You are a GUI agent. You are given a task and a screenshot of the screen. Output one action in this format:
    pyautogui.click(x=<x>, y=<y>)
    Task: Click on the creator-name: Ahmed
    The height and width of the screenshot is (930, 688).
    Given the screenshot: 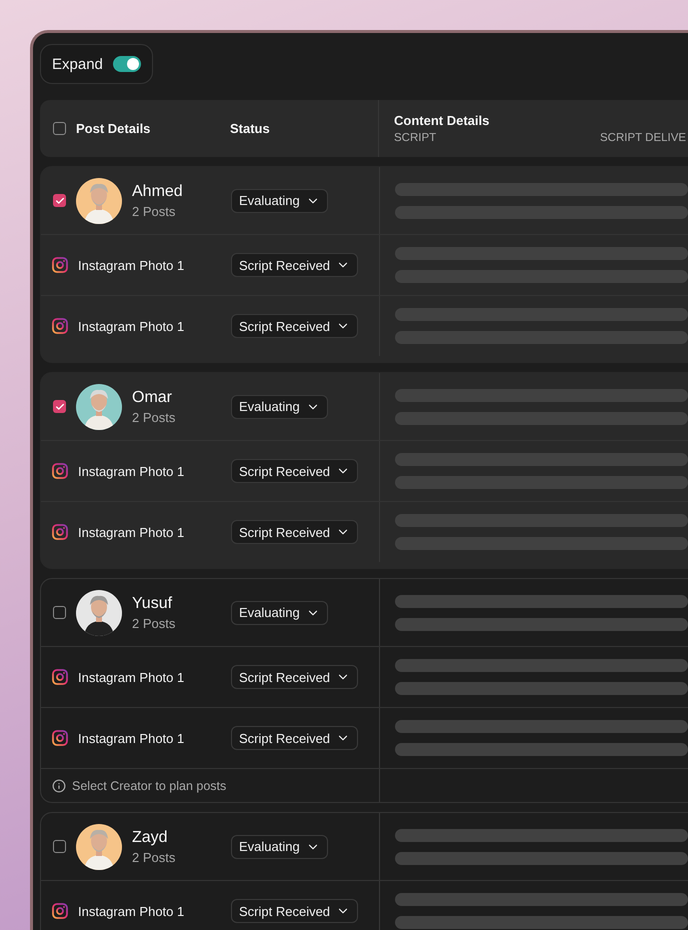 What is the action you would take?
    pyautogui.click(x=157, y=191)
    